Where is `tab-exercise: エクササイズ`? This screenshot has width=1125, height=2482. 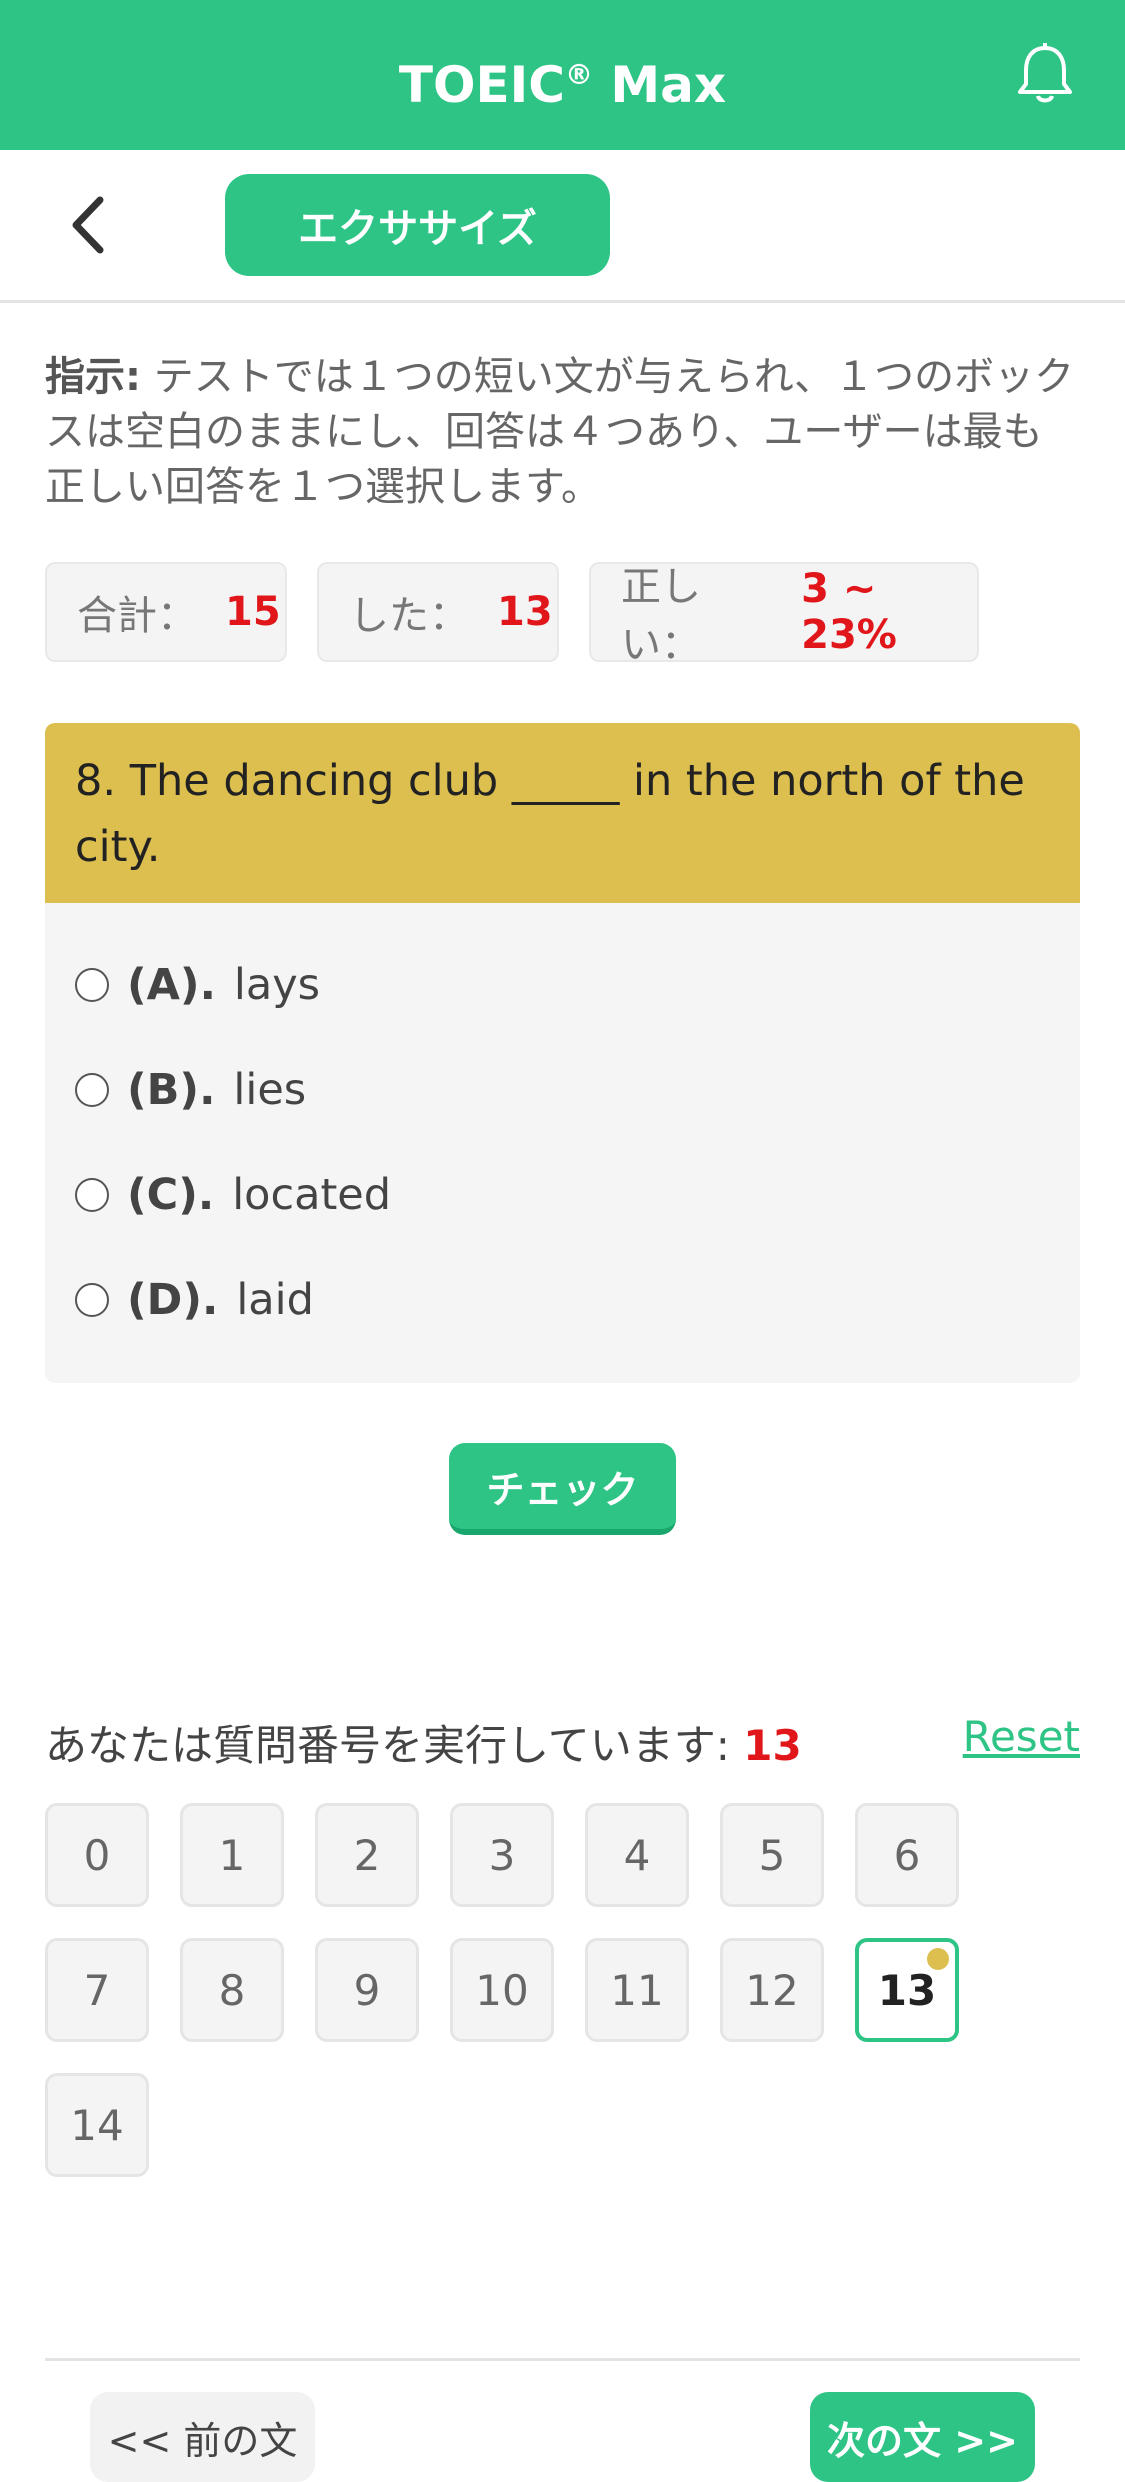 tab-exercise: エクササイズ is located at coordinates (417, 225).